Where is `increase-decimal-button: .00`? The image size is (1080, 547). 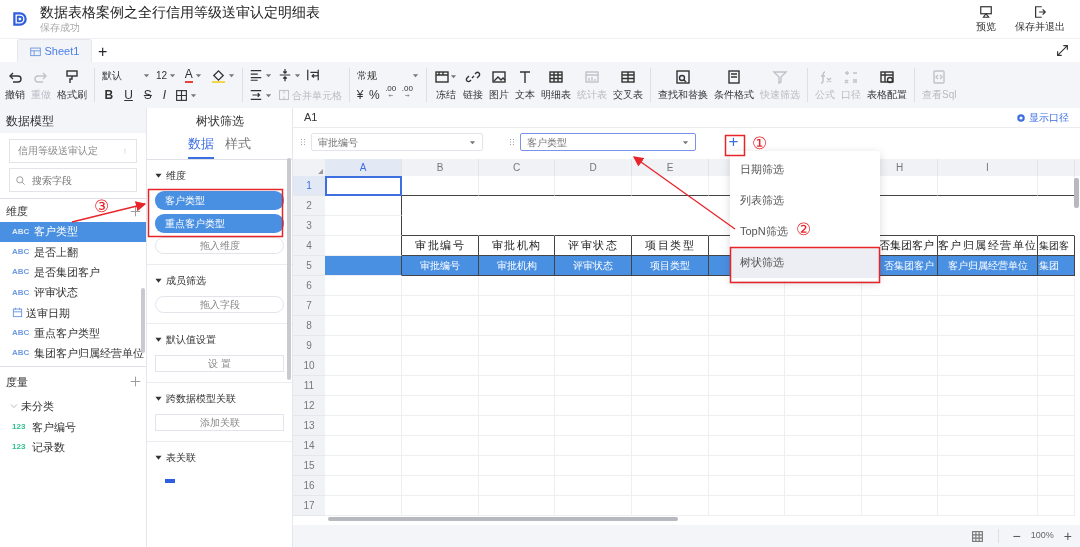
increase-decimal-button: .00 is located at coordinates (407, 95).